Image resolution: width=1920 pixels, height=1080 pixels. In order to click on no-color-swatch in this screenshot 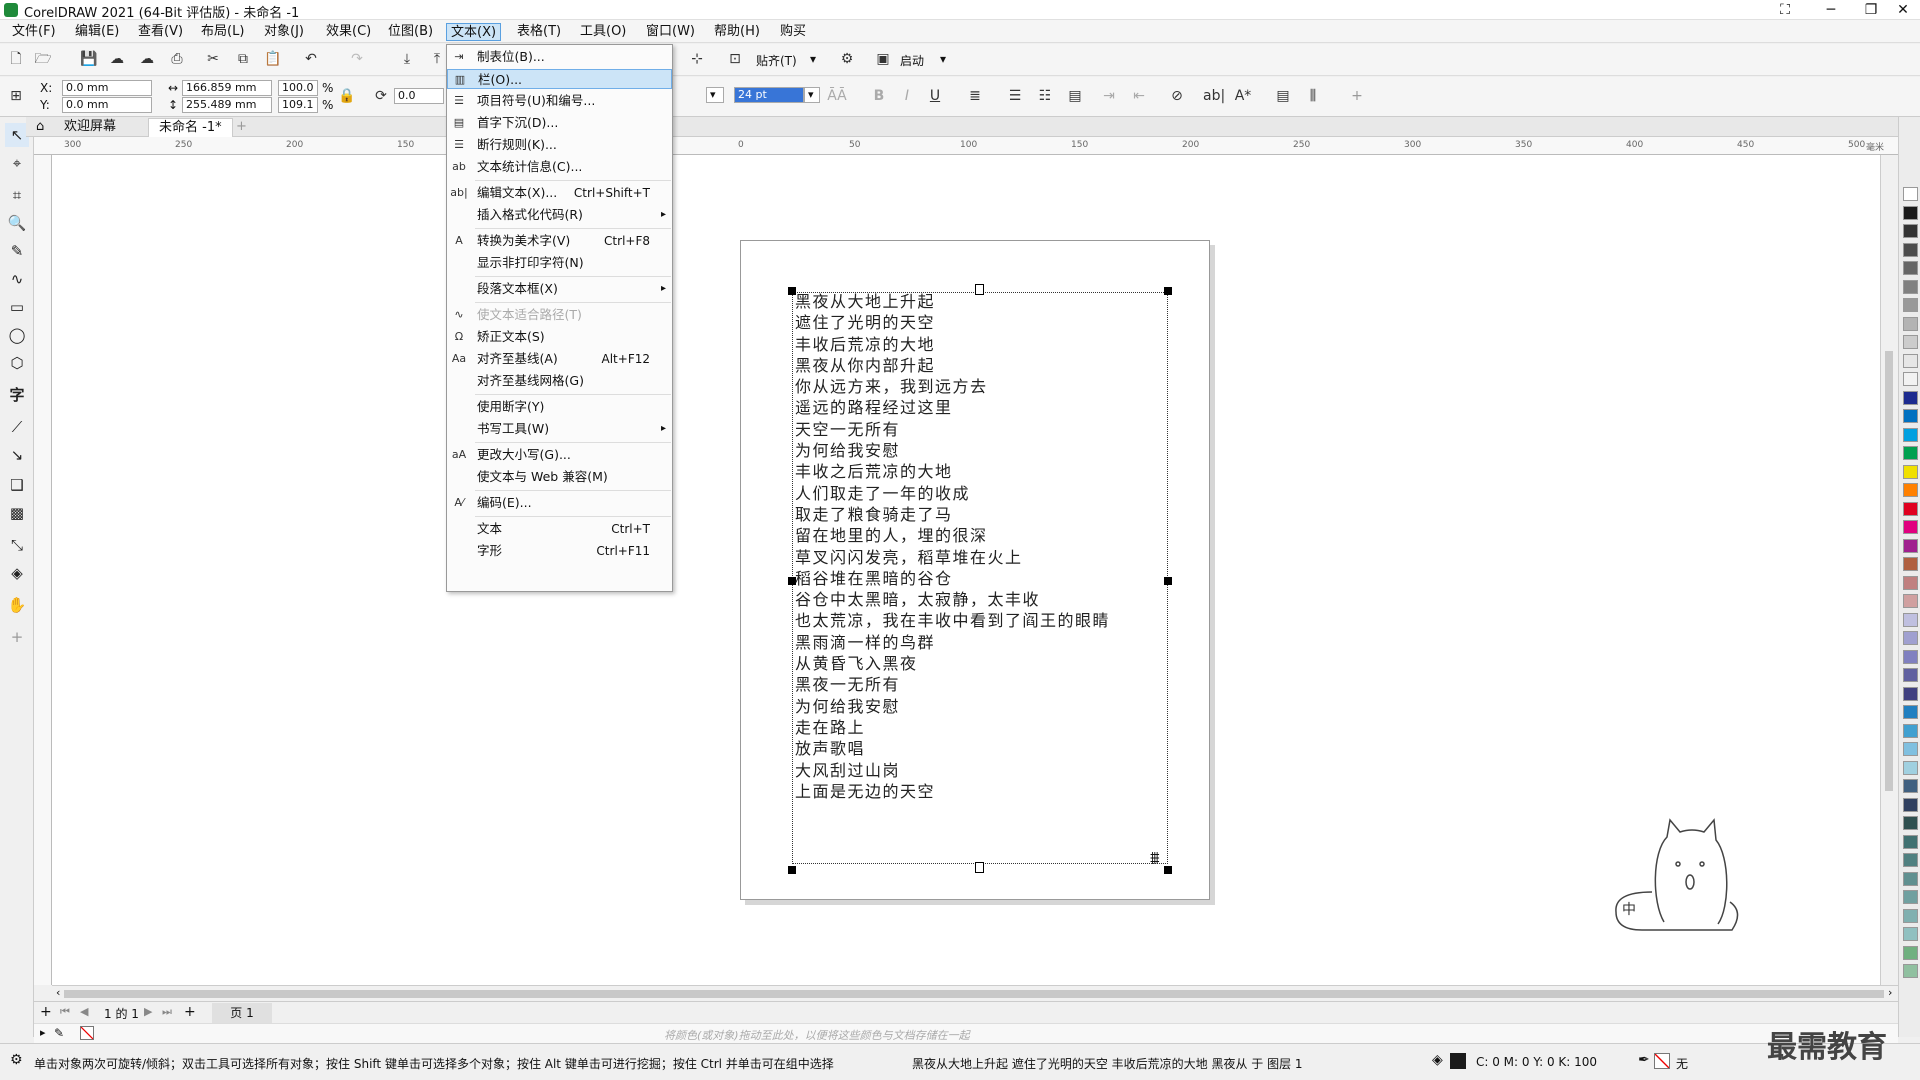, I will do `click(87, 1033)`.